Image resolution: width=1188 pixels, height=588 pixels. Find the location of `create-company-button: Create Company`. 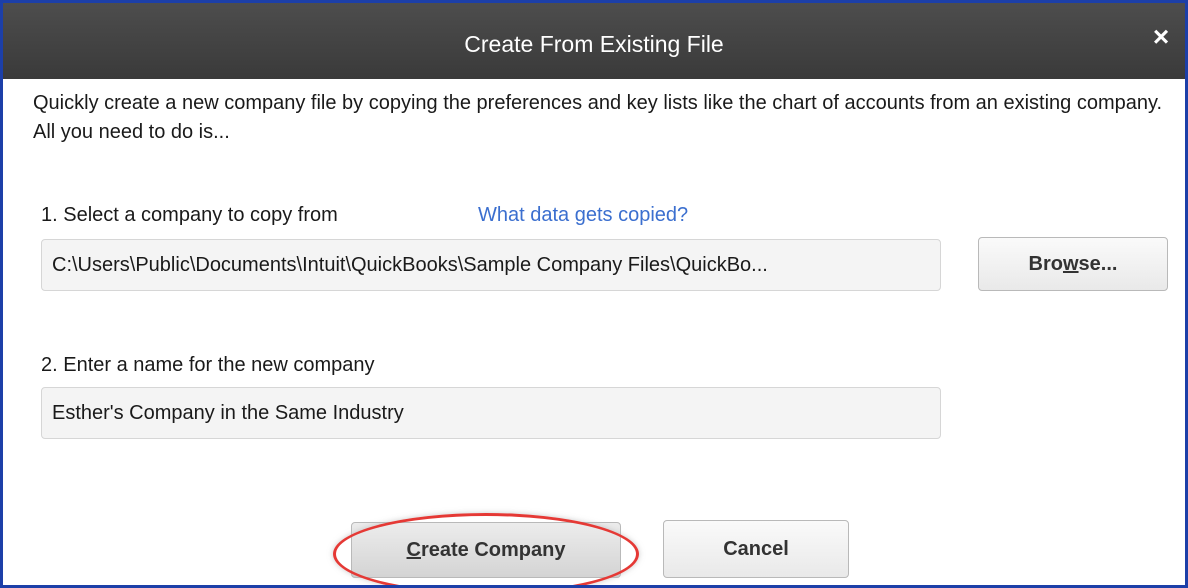

create-company-button: Create Company is located at coordinates (486, 550).